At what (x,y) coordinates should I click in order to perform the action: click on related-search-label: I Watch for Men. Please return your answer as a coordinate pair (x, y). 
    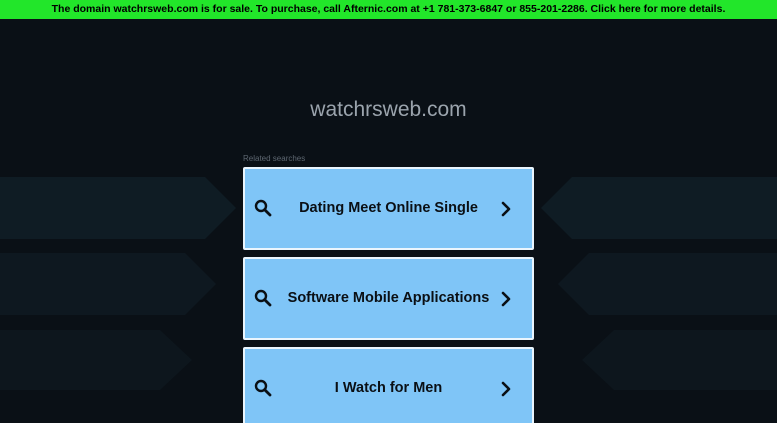
    Looking at the image, I should click on (388, 388).